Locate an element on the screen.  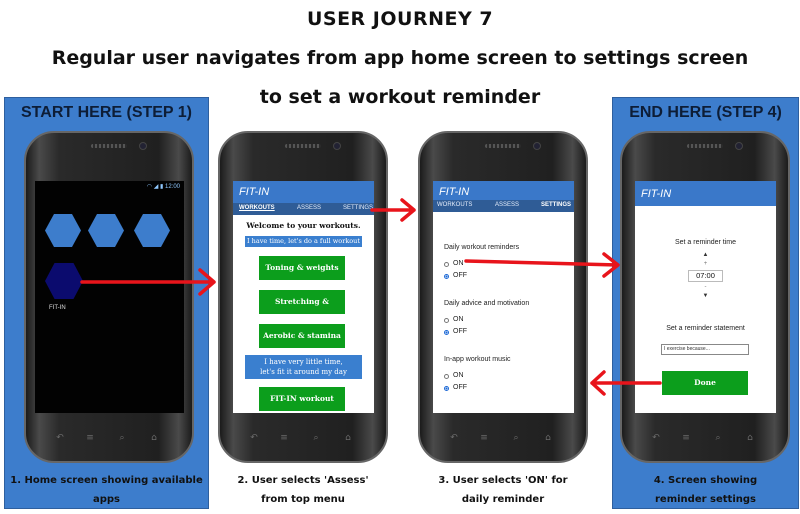
wifi-icon: ◠ is located at coordinates (149, 187).